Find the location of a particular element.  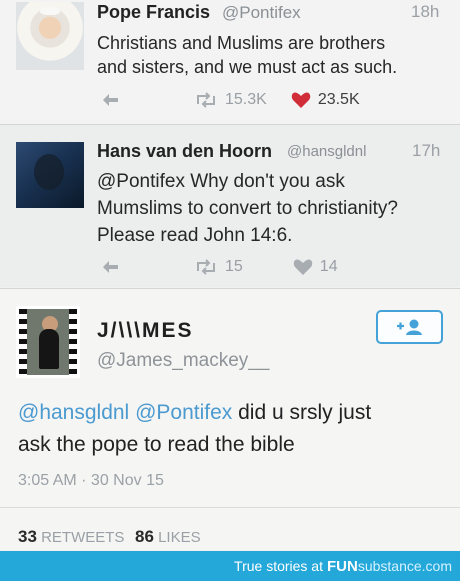

tweet-actions: 15.3K 23.5K is located at coordinates (230, 100).